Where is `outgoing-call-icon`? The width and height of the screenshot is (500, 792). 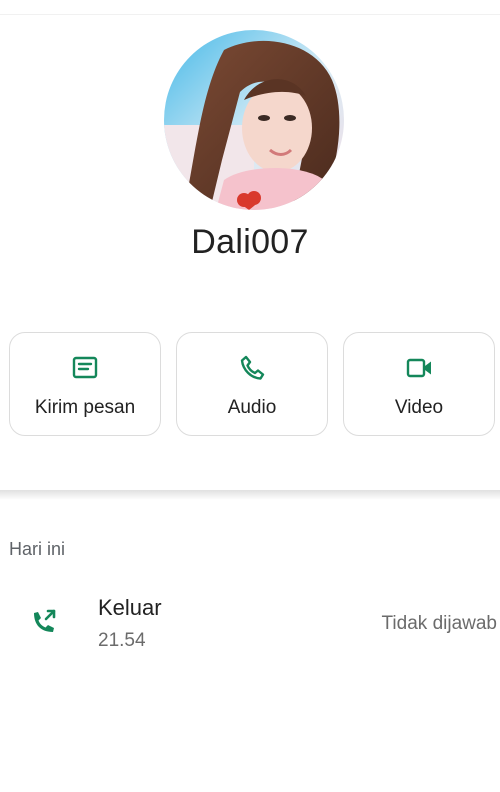
outgoing-call-icon is located at coordinates (44, 622).